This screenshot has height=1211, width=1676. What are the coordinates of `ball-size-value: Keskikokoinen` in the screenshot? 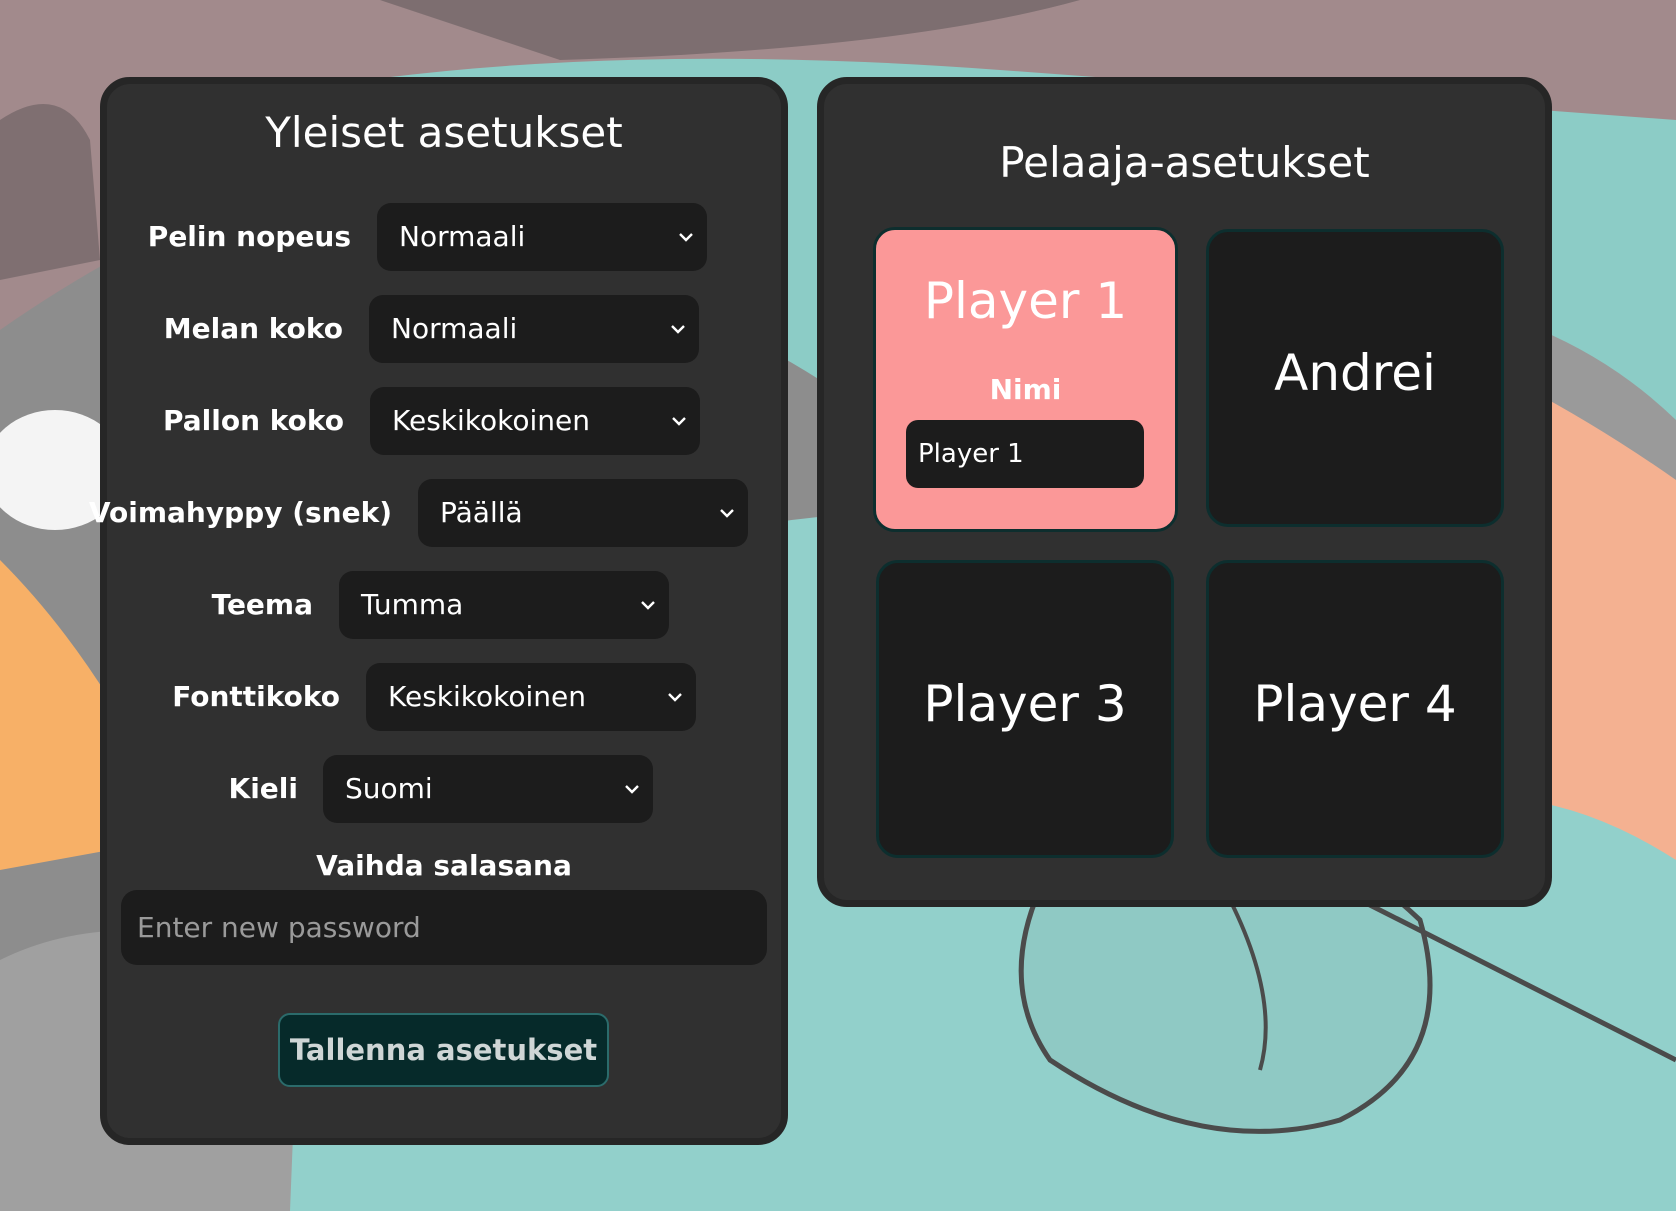 It's located at (491, 420).